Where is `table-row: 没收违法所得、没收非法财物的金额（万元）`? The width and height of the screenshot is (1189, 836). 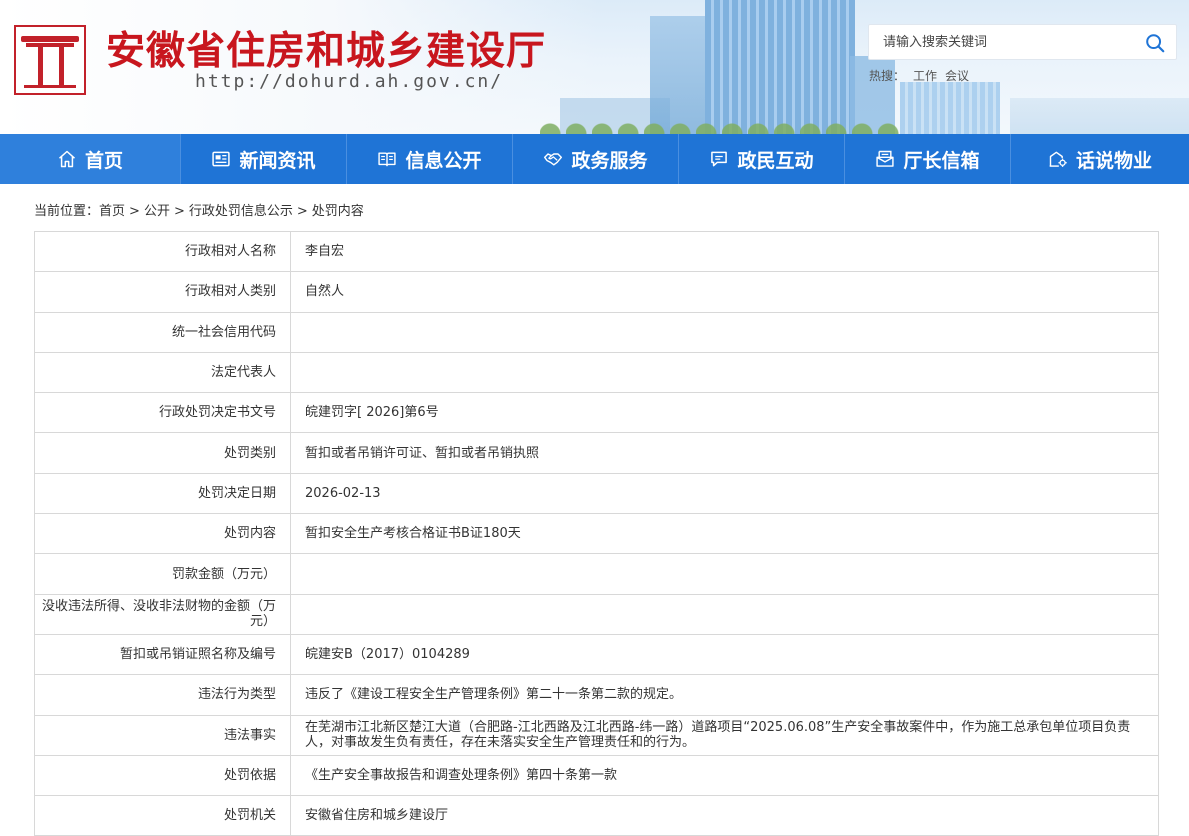 table-row: 没收违法所得、没收非法财物的金额（万元） is located at coordinates (596, 614).